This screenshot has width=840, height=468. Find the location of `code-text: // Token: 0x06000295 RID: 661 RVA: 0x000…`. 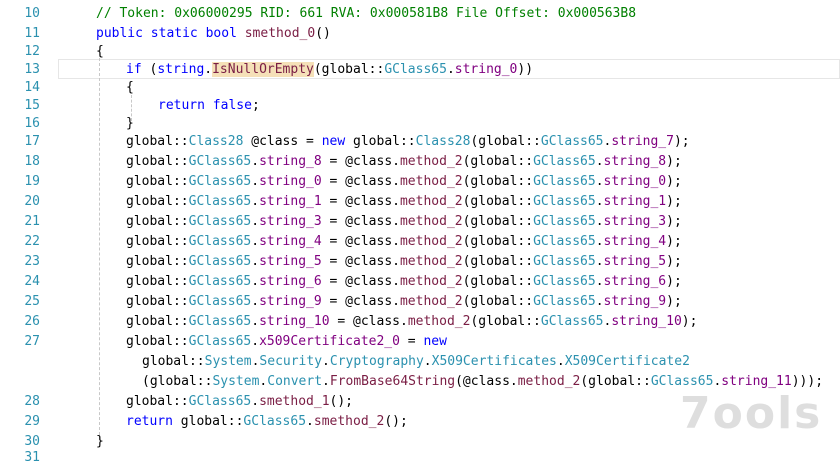

code-text: // Token: 0x06000295 RID: 661 RVA: 0x000… is located at coordinates (366, 14).